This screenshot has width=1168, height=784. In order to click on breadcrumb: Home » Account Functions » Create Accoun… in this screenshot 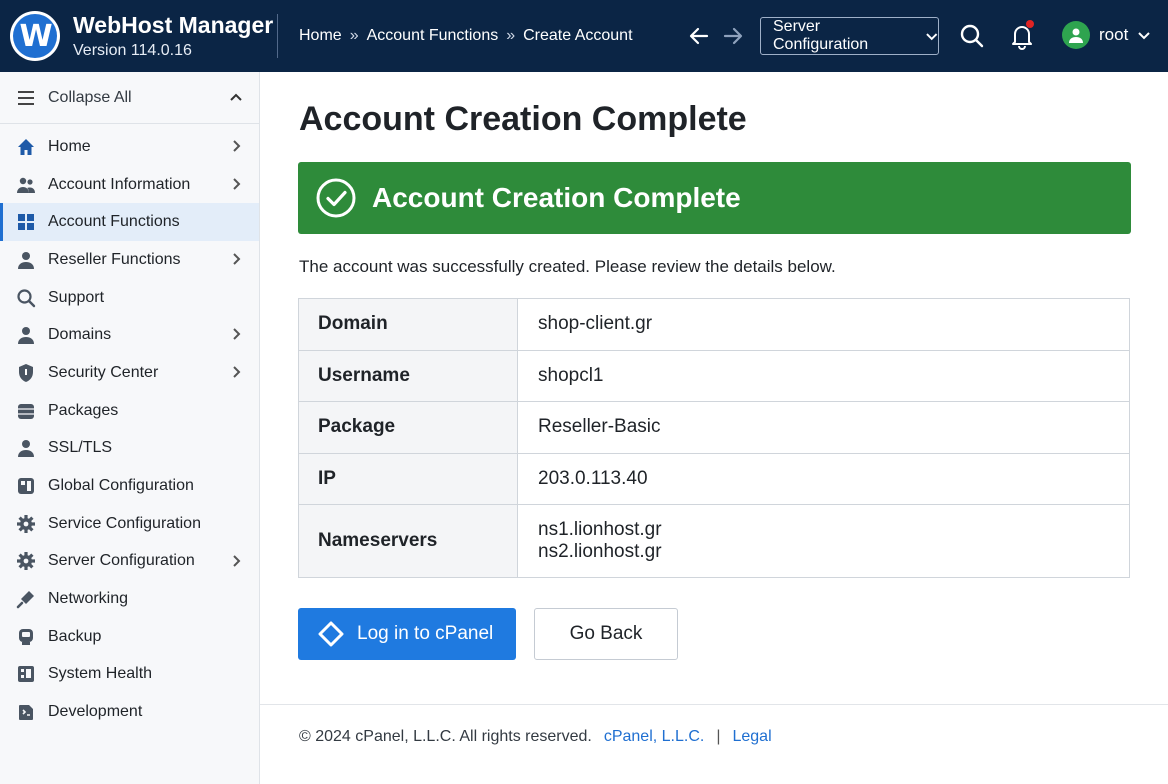, I will do `click(466, 36)`.